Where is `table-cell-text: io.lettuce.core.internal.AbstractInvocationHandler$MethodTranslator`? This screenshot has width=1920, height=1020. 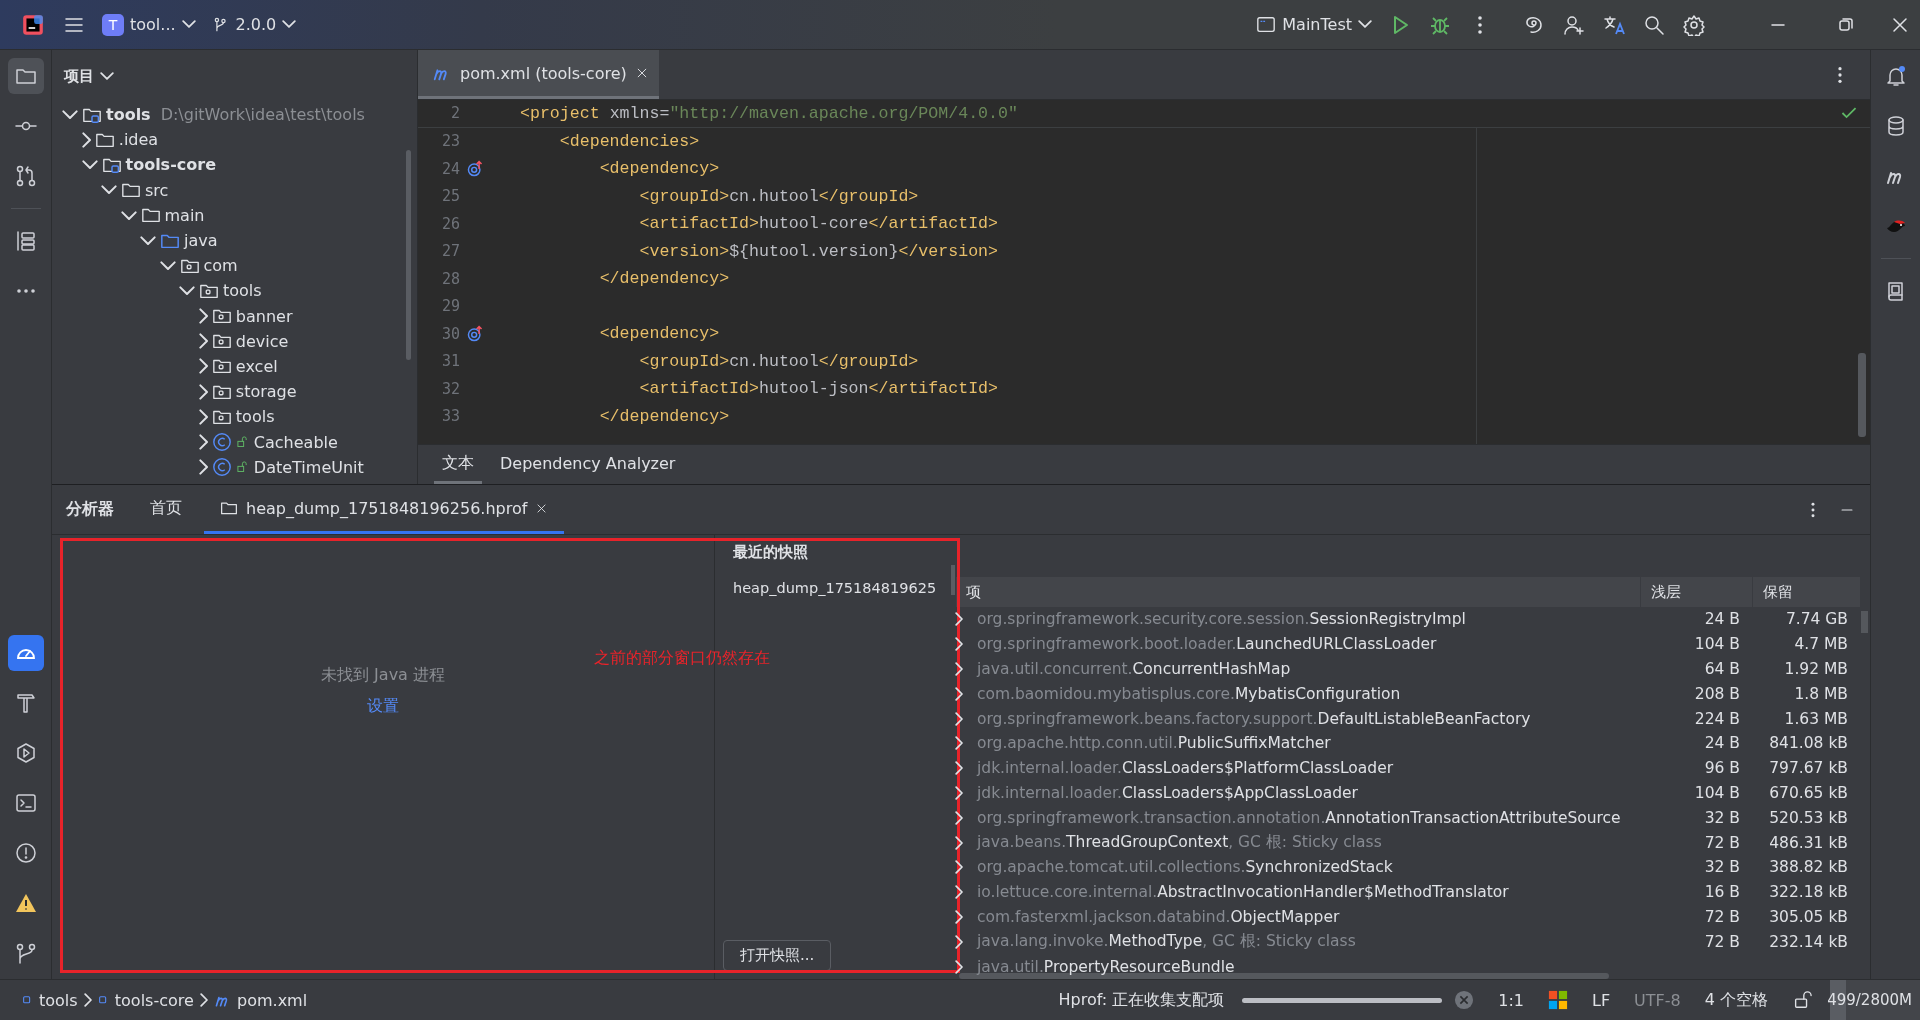 table-cell-text: io.lettuce.core.internal.AbstractInvocationHandler$MethodTranslator is located at coordinates (1243, 892).